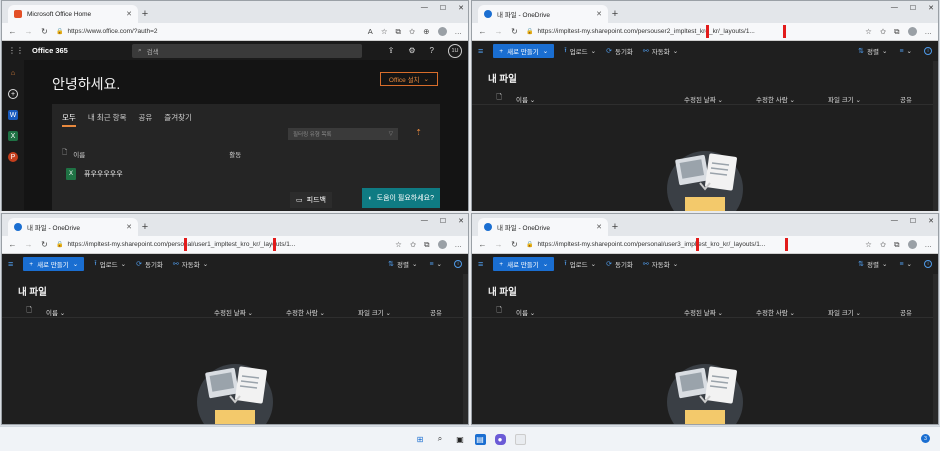  Describe the element at coordinates (107, 119) in the screenshot. I see `tab-my-recent: 내 최근 항목` at that location.